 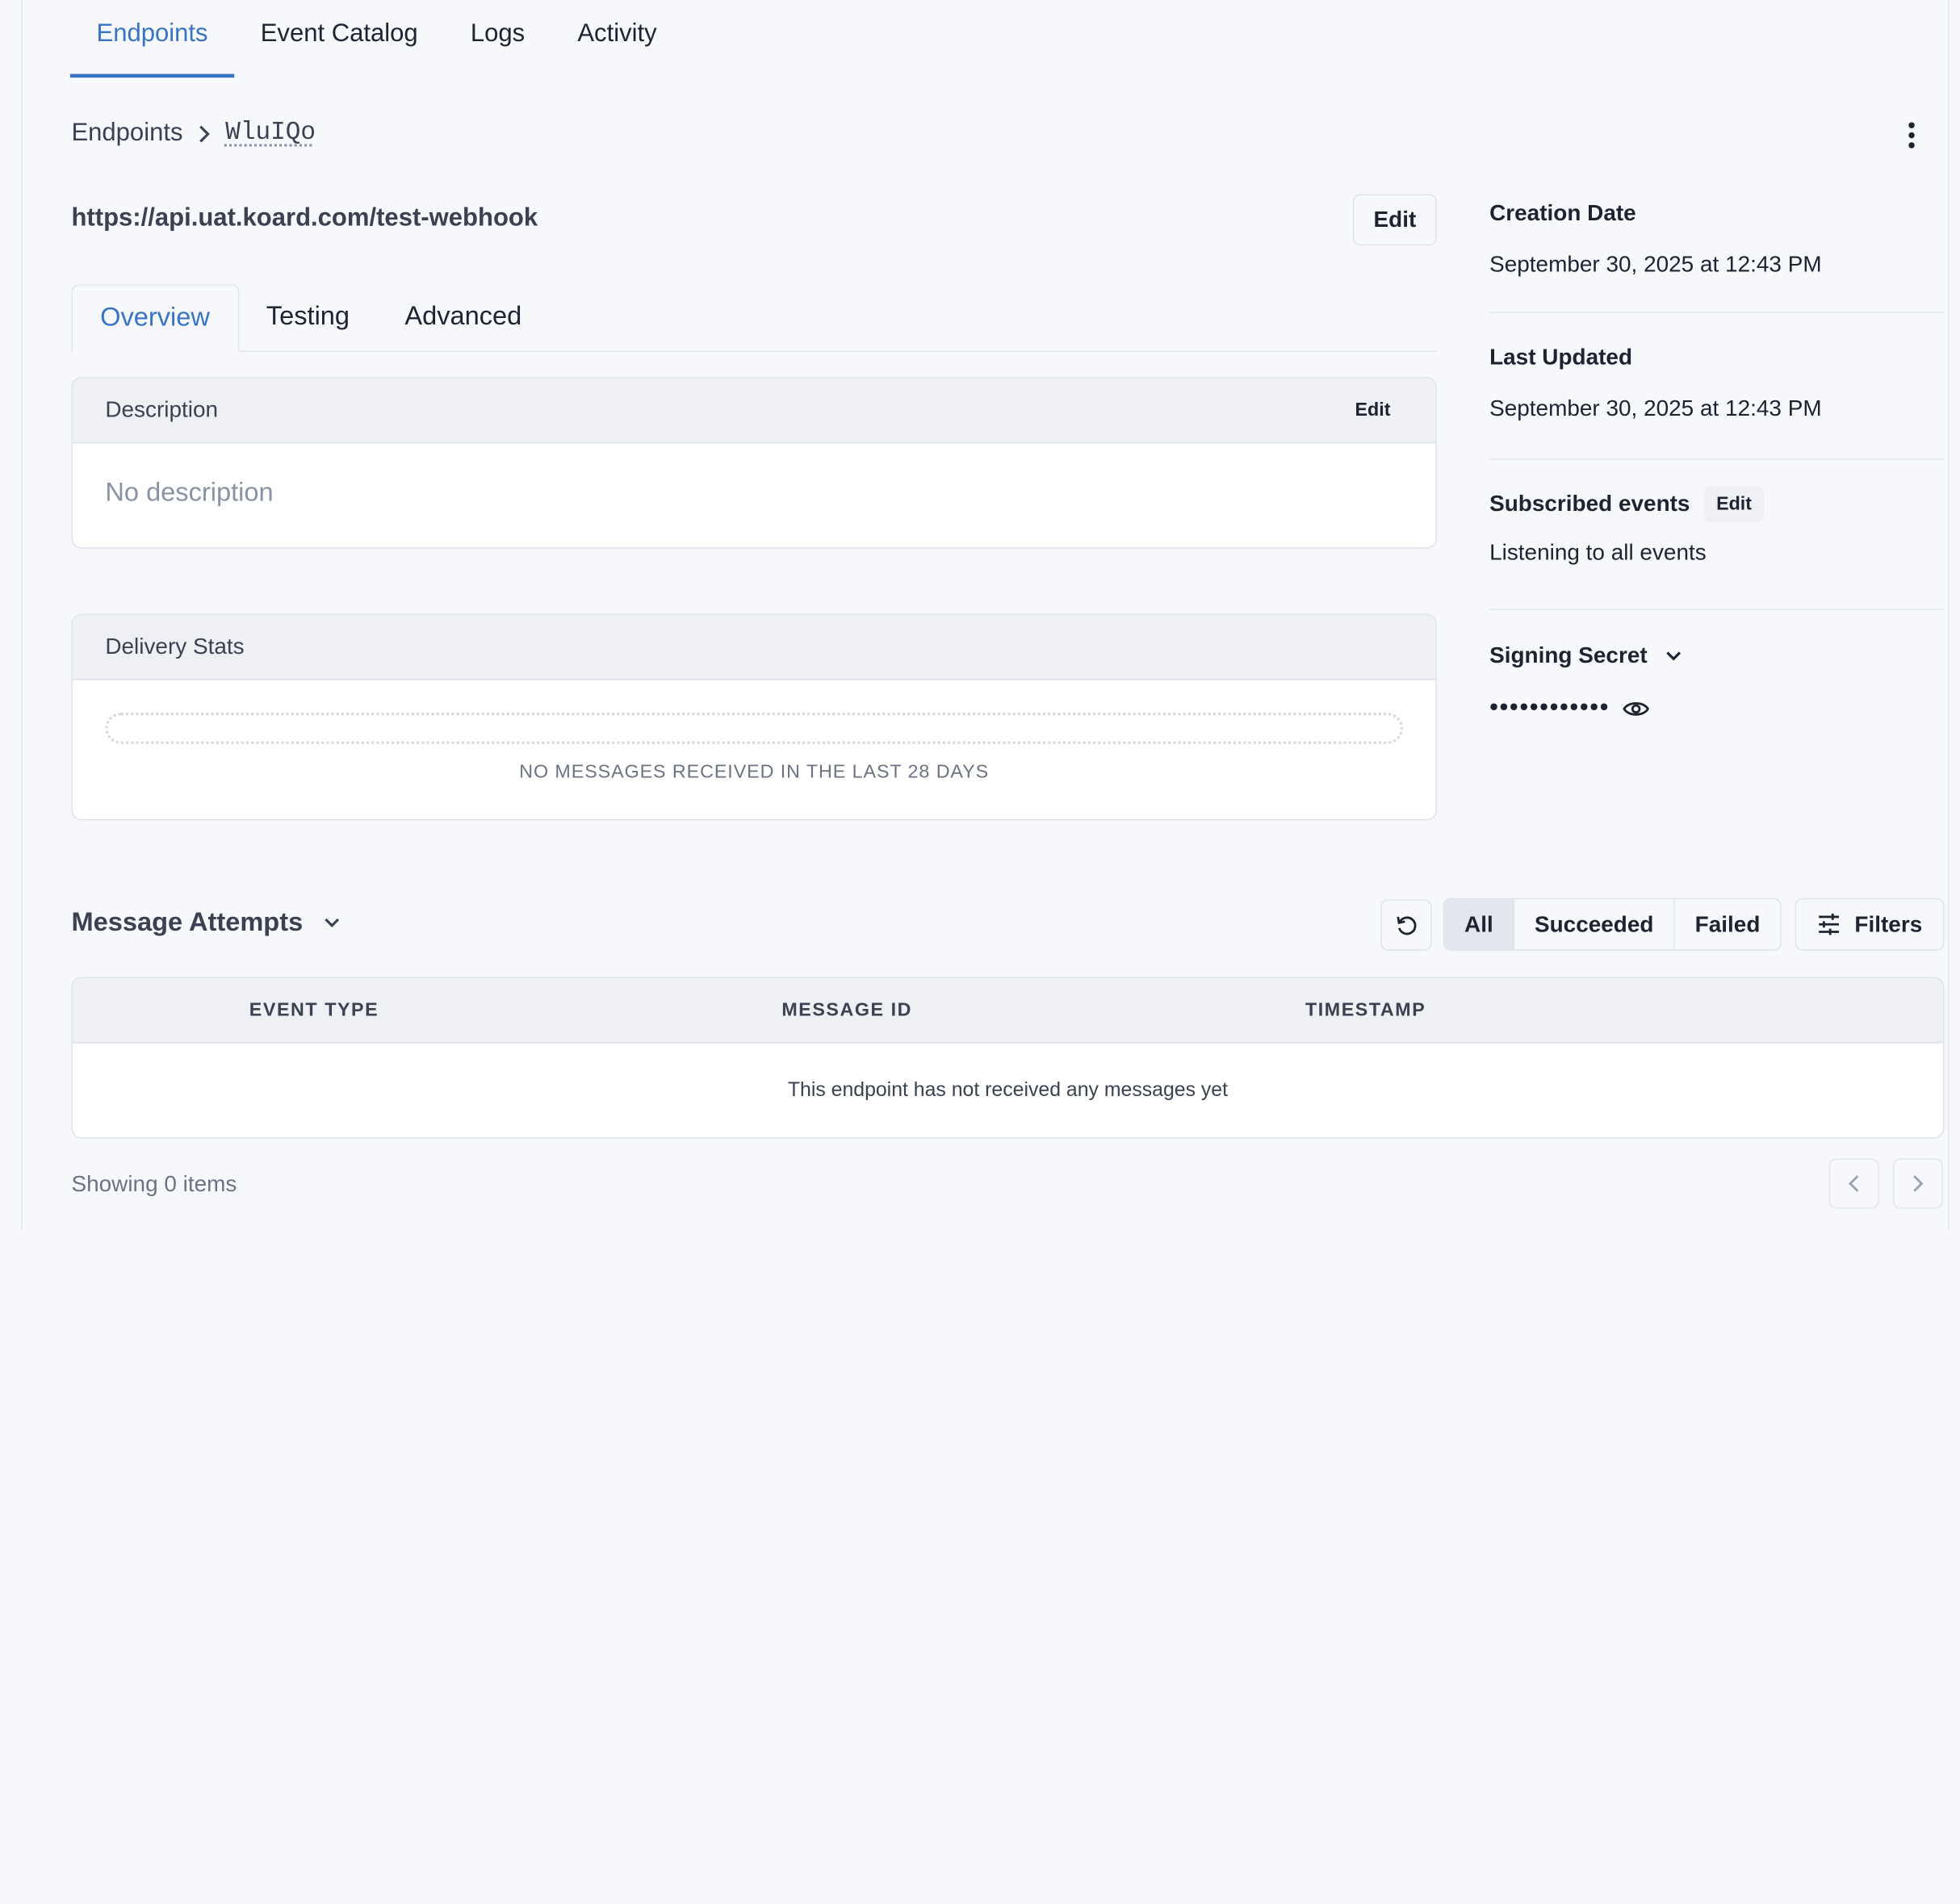 I want to click on column-event-type: EVENT TYPE, so click(x=314, y=1010).